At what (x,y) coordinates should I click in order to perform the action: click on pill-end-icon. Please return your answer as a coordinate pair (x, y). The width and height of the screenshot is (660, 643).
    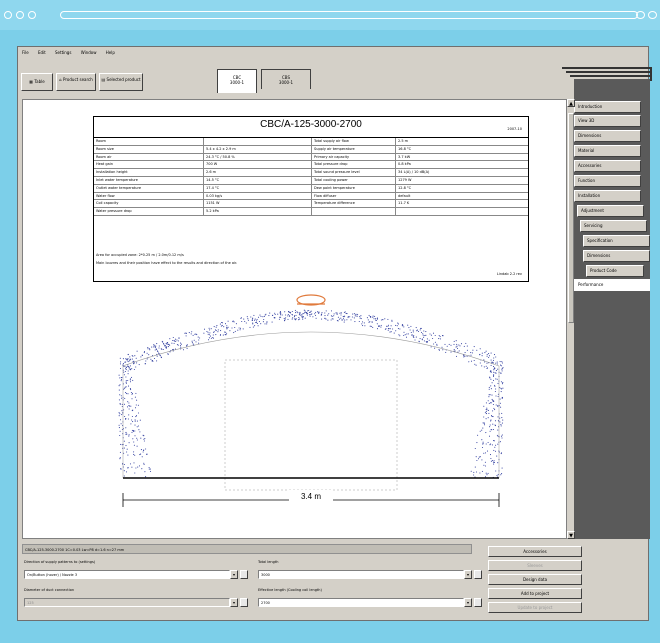
    Looking at the image, I should click on (652, 15).